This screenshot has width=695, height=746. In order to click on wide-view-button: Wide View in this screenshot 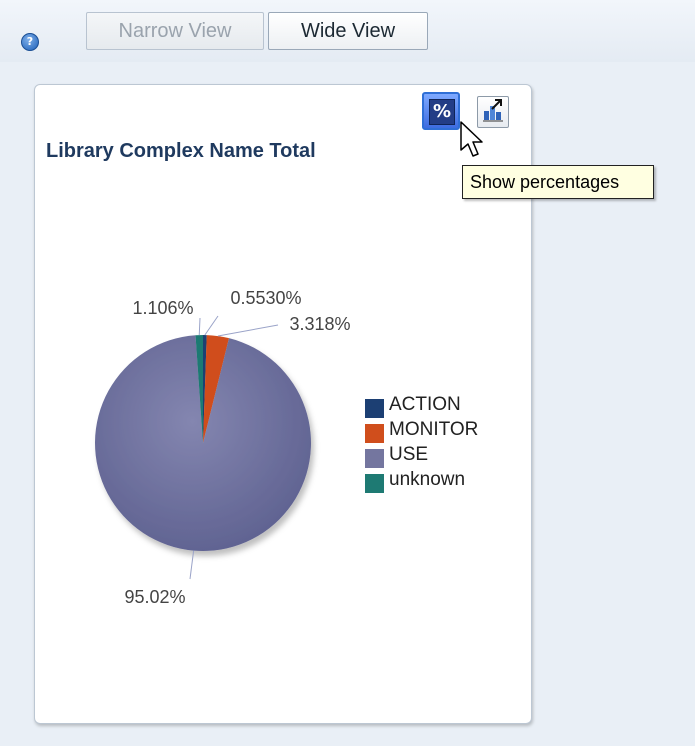, I will do `click(348, 31)`.